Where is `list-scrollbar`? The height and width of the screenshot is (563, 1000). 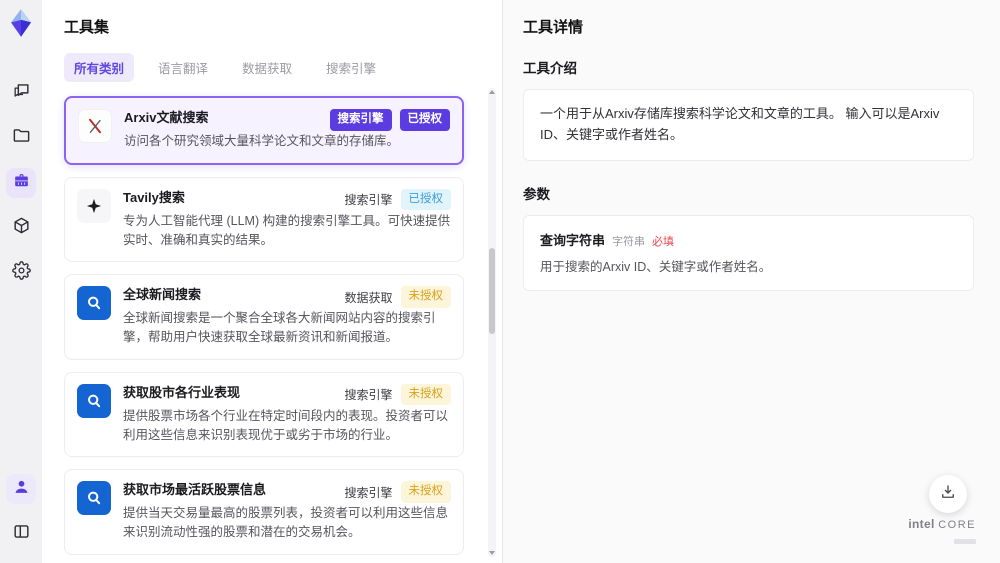 list-scrollbar is located at coordinates (492, 322).